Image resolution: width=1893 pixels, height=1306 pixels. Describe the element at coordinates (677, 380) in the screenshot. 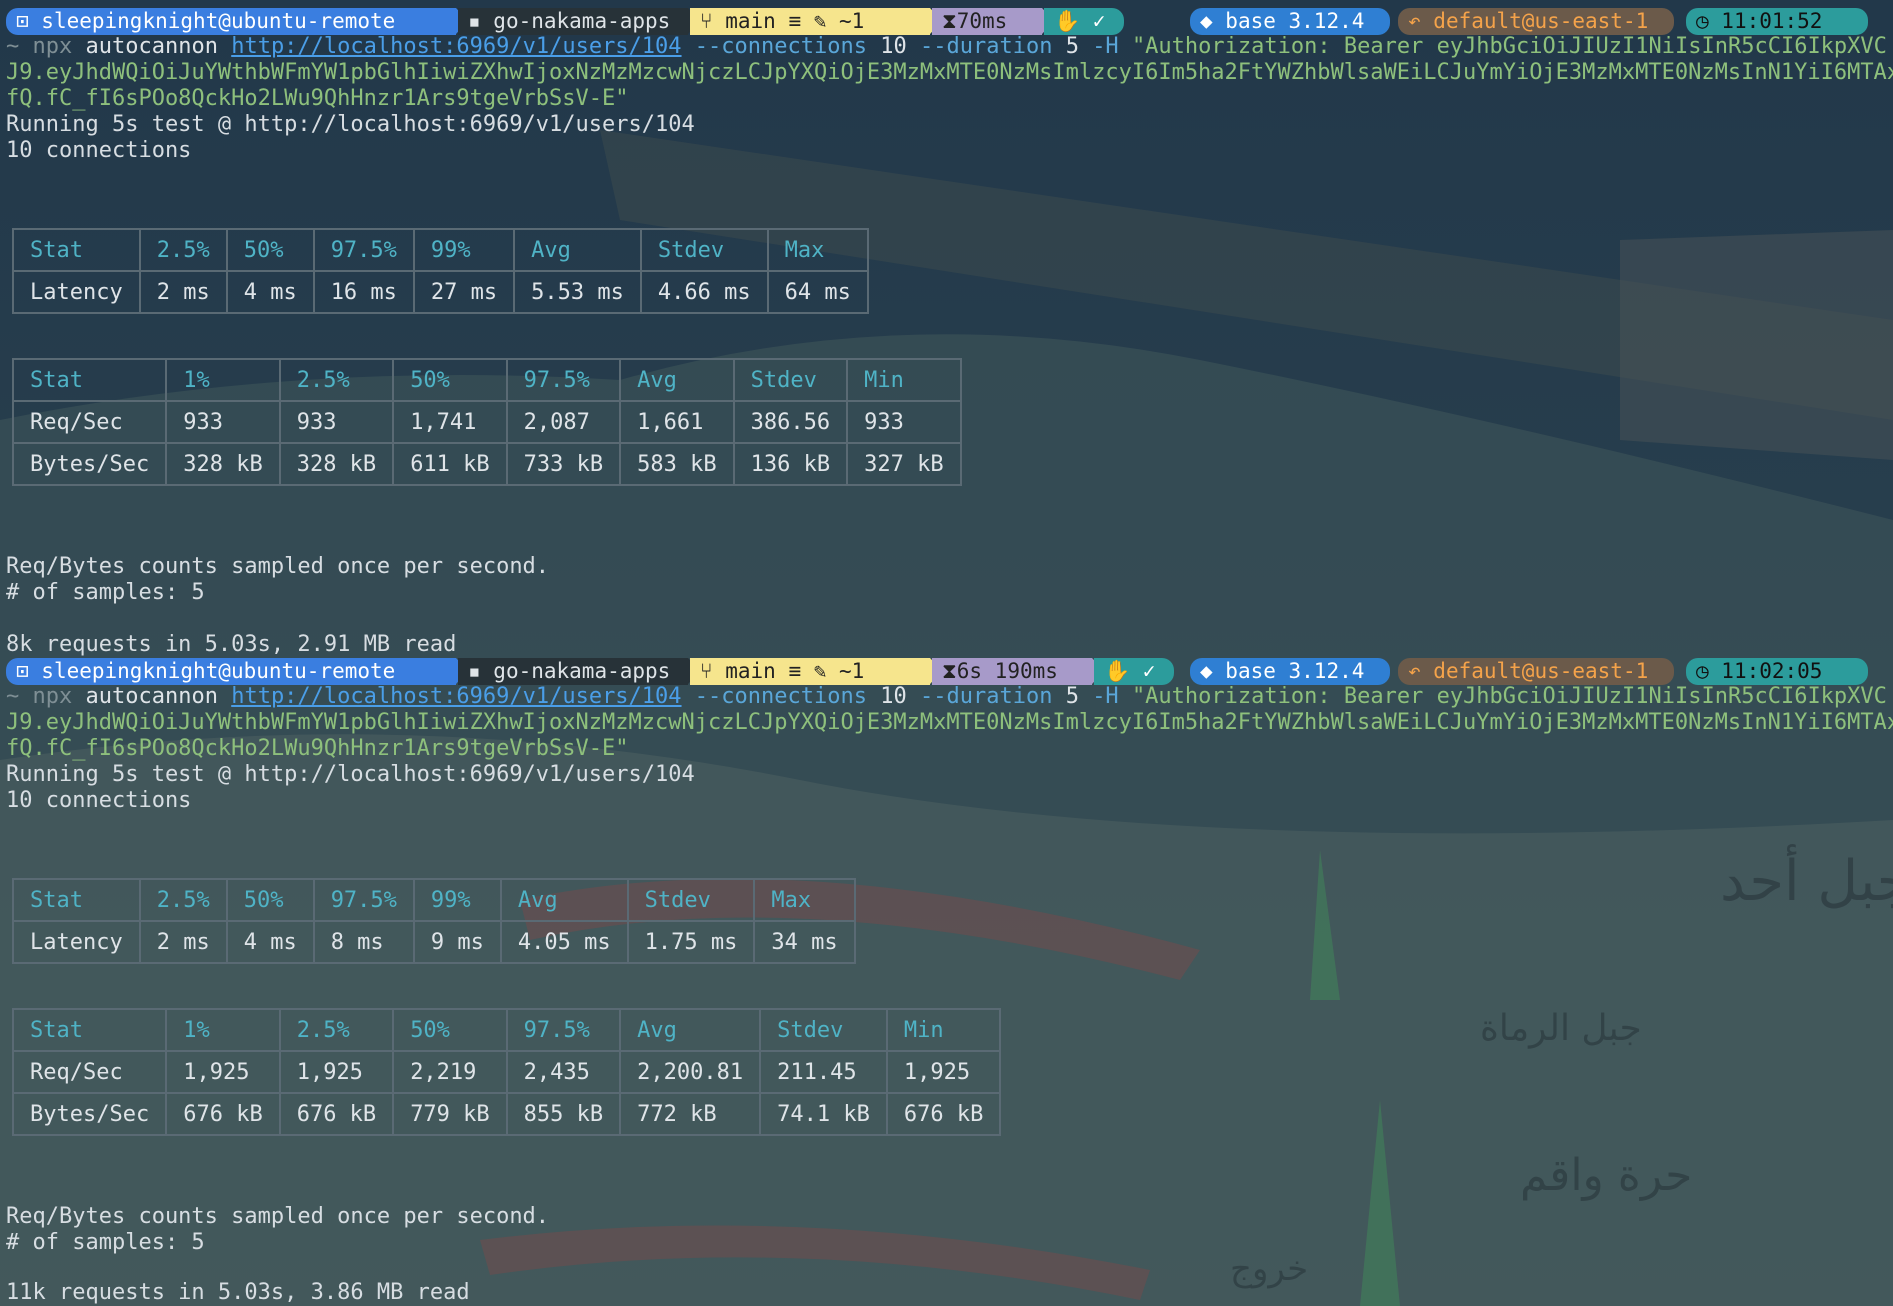

I see `table-header-cell: Avg` at that location.